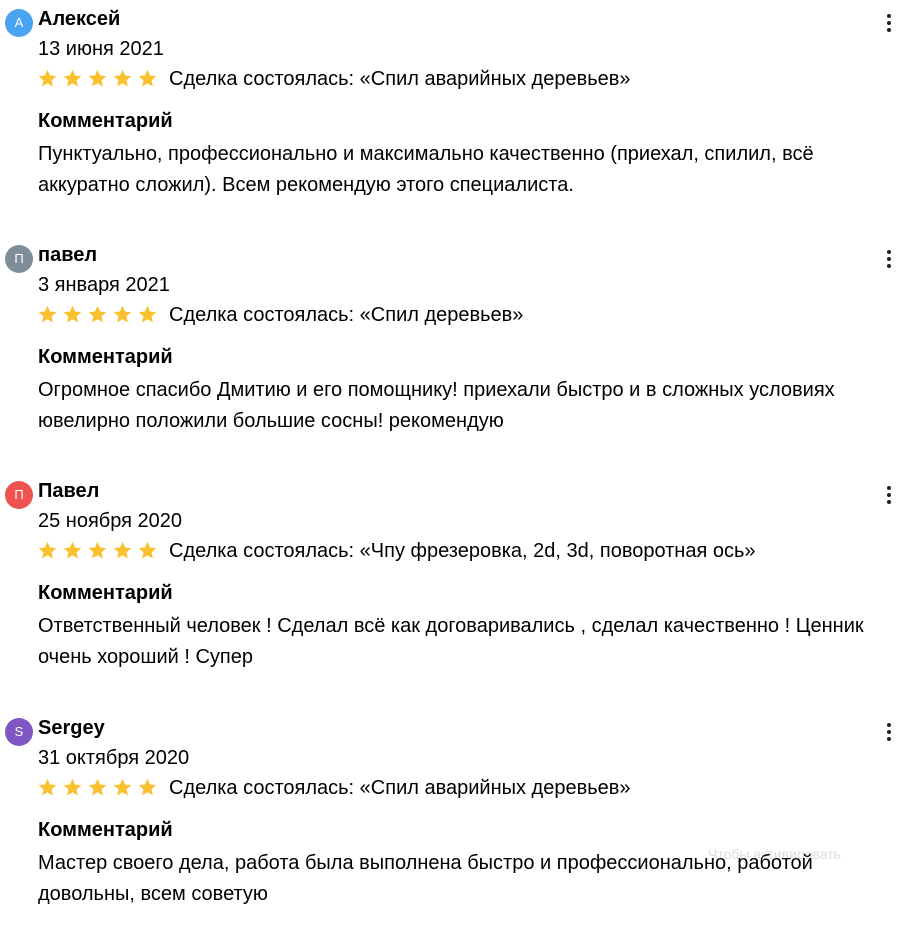 The height and width of the screenshot is (945, 918). I want to click on reviewer-name: Алексей, so click(79, 19).